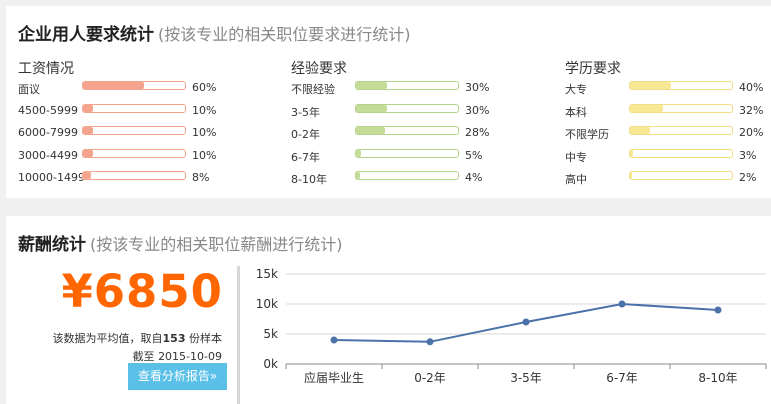 This screenshot has height=404, width=771. What do you see at coordinates (216, 244) in the screenshot?
I see `salary-subtitle: (按该专业的相关职位薪酬进行统计)` at bounding box center [216, 244].